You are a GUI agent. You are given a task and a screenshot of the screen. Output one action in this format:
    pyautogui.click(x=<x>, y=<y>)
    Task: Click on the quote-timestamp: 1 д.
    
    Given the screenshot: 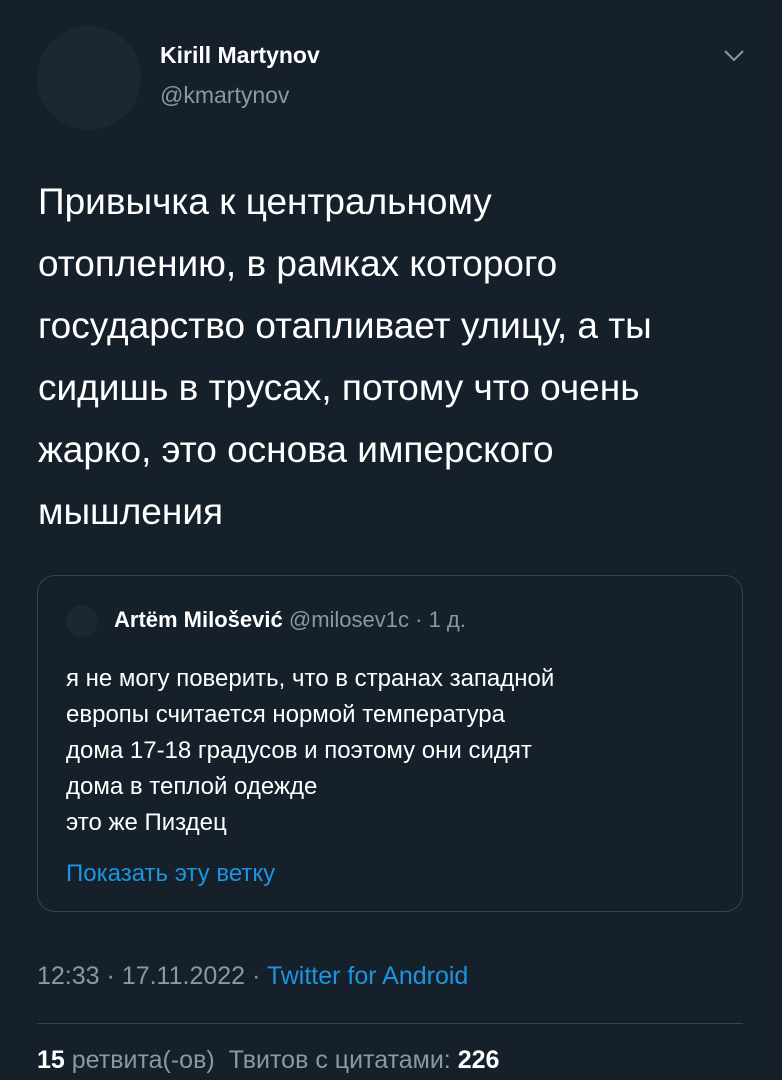 What is the action you would take?
    pyautogui.click(x=447, y=619)
    